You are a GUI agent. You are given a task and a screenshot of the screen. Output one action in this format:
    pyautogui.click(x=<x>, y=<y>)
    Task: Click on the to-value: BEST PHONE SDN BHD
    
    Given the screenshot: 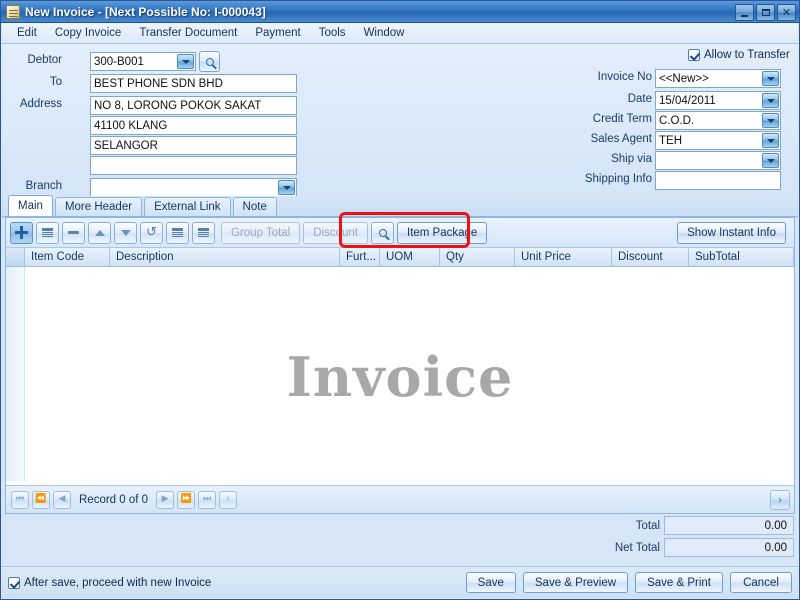 What is the action you would take?
    pyautogui.click(x=158, y=83)
    